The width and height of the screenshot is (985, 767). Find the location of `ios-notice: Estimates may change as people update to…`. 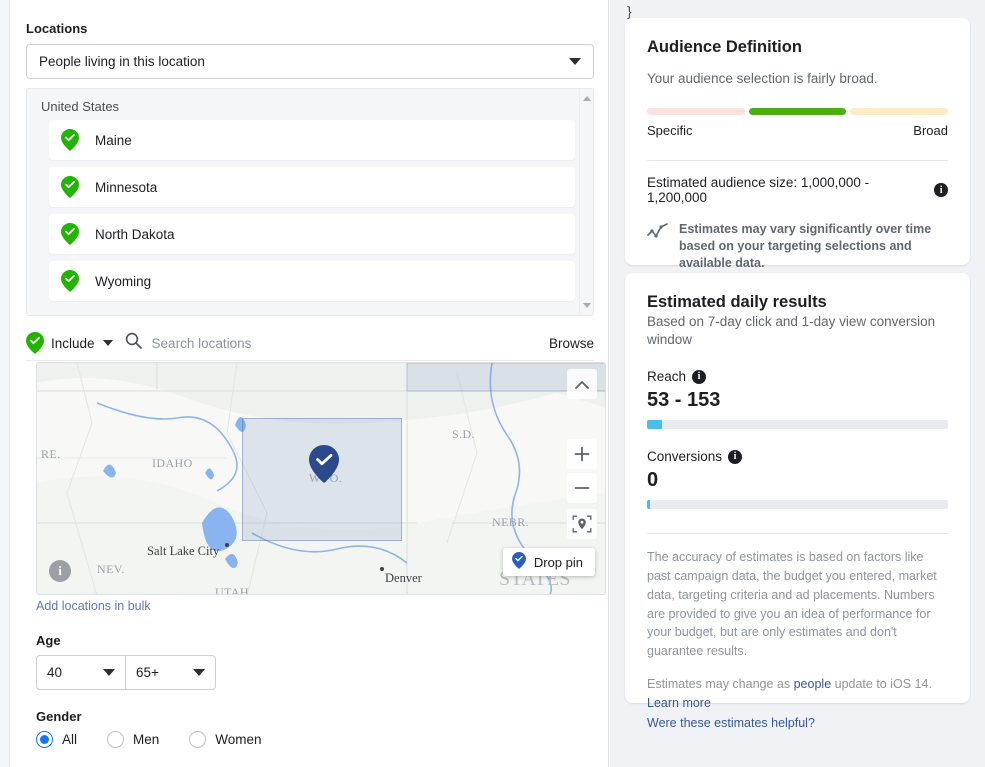

ios-notice: Estimates may change as people update to… is located at coordinates (797, 704).